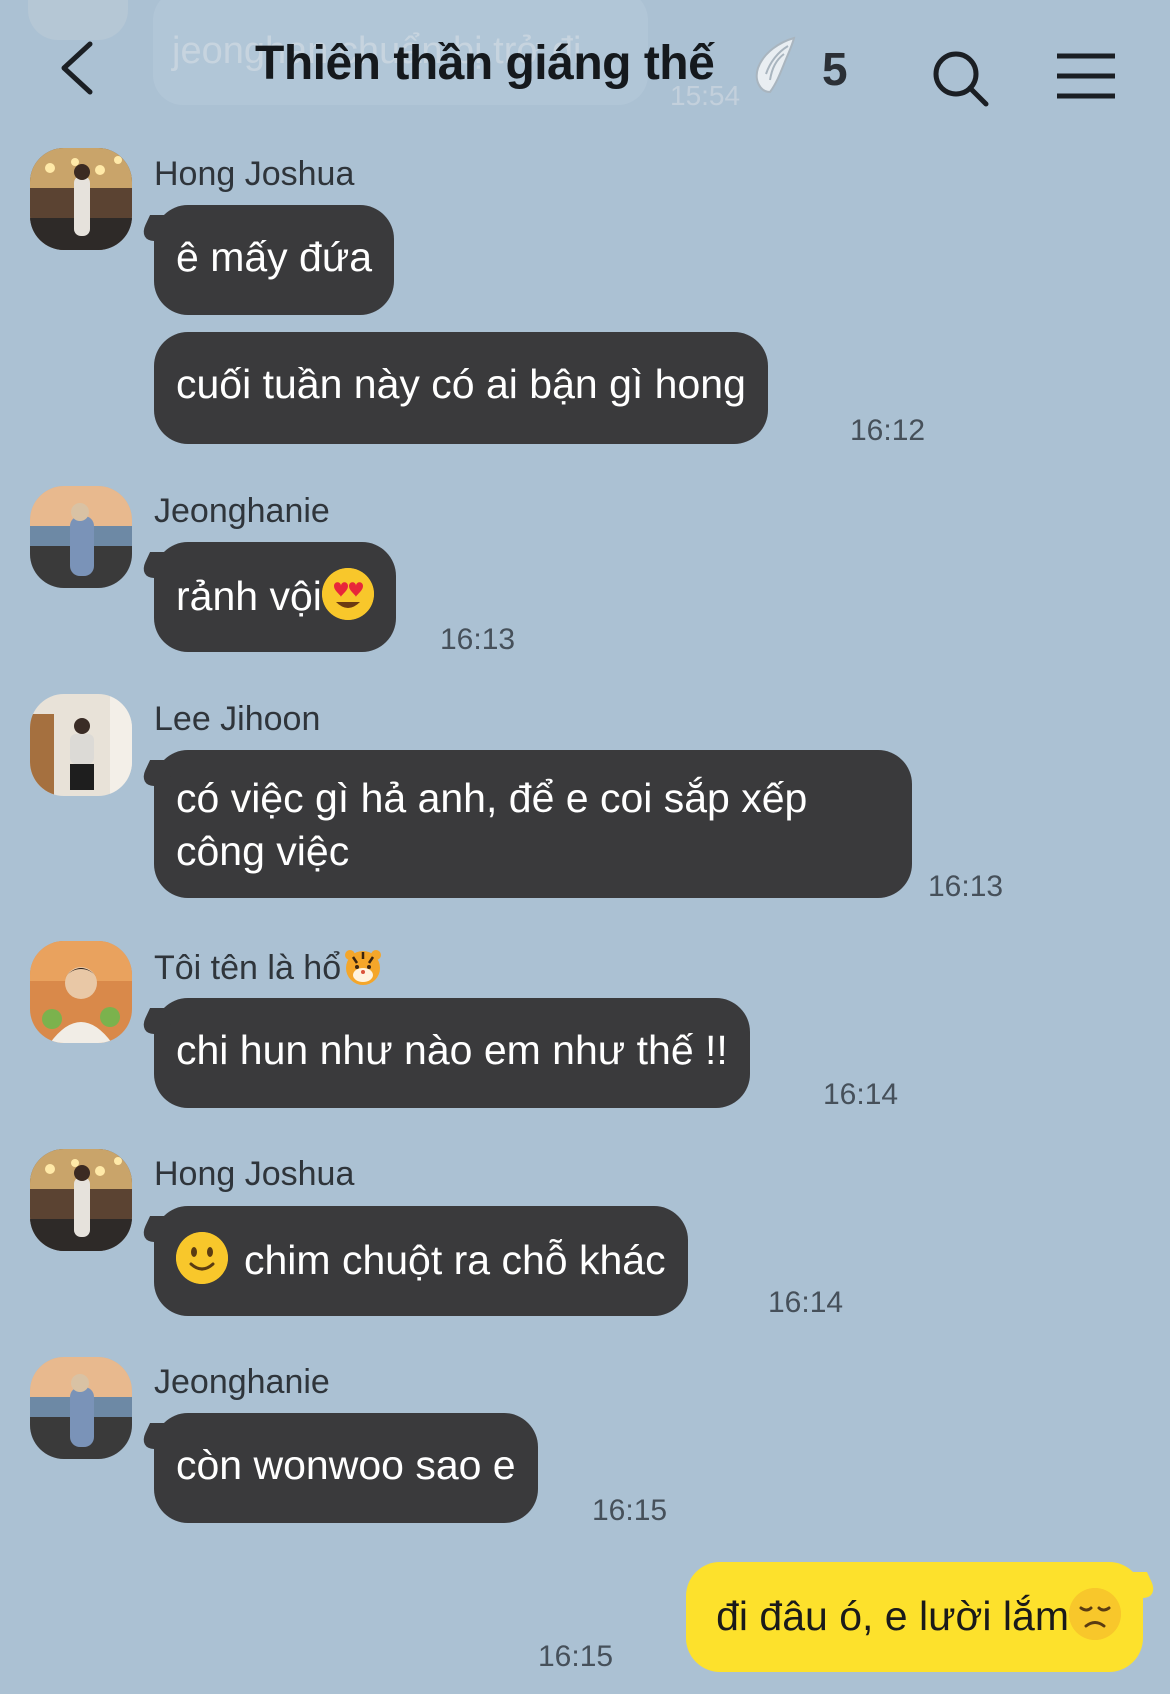  I want to click on back-button, so click(82, 68).